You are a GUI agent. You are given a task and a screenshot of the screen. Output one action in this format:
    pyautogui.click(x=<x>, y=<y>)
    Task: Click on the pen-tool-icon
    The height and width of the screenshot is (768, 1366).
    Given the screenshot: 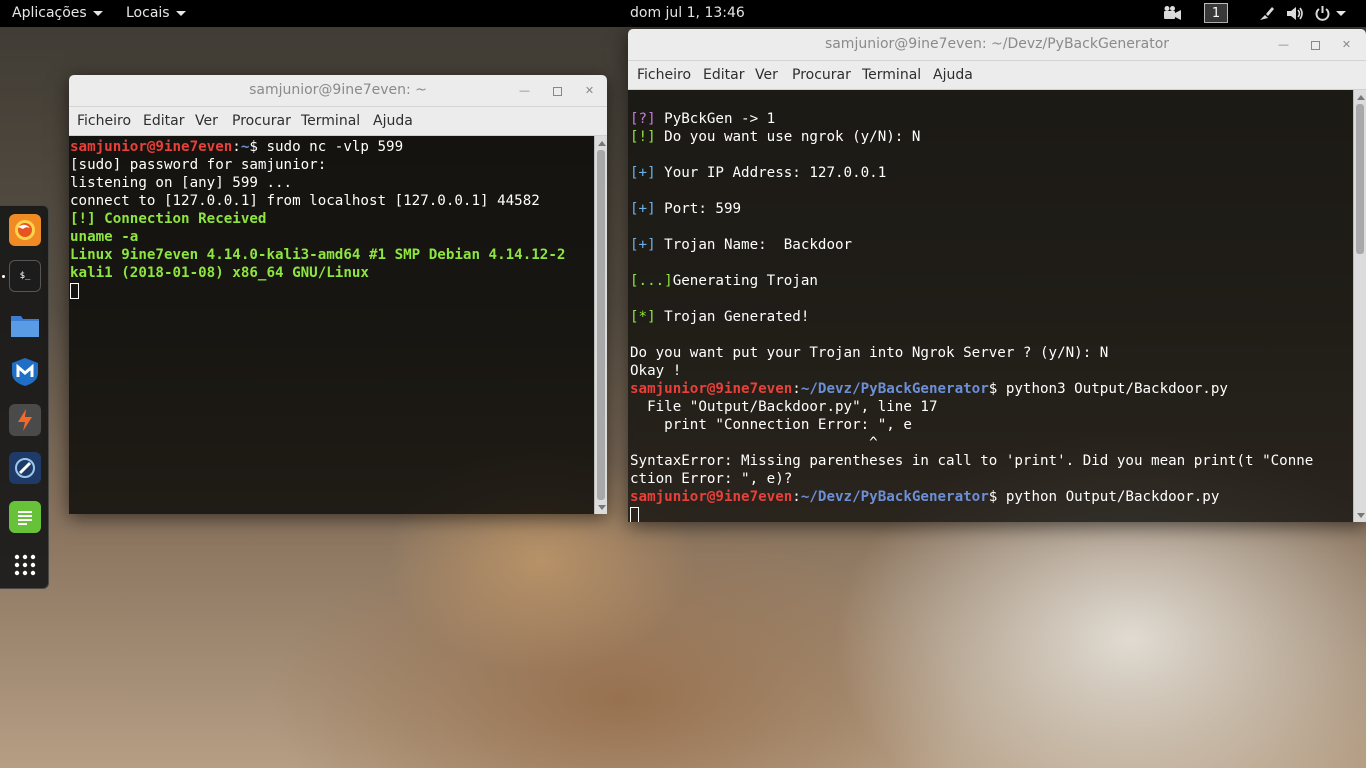 What is the action you would take?
    pyautogui.click(x=1266, y=13)
    